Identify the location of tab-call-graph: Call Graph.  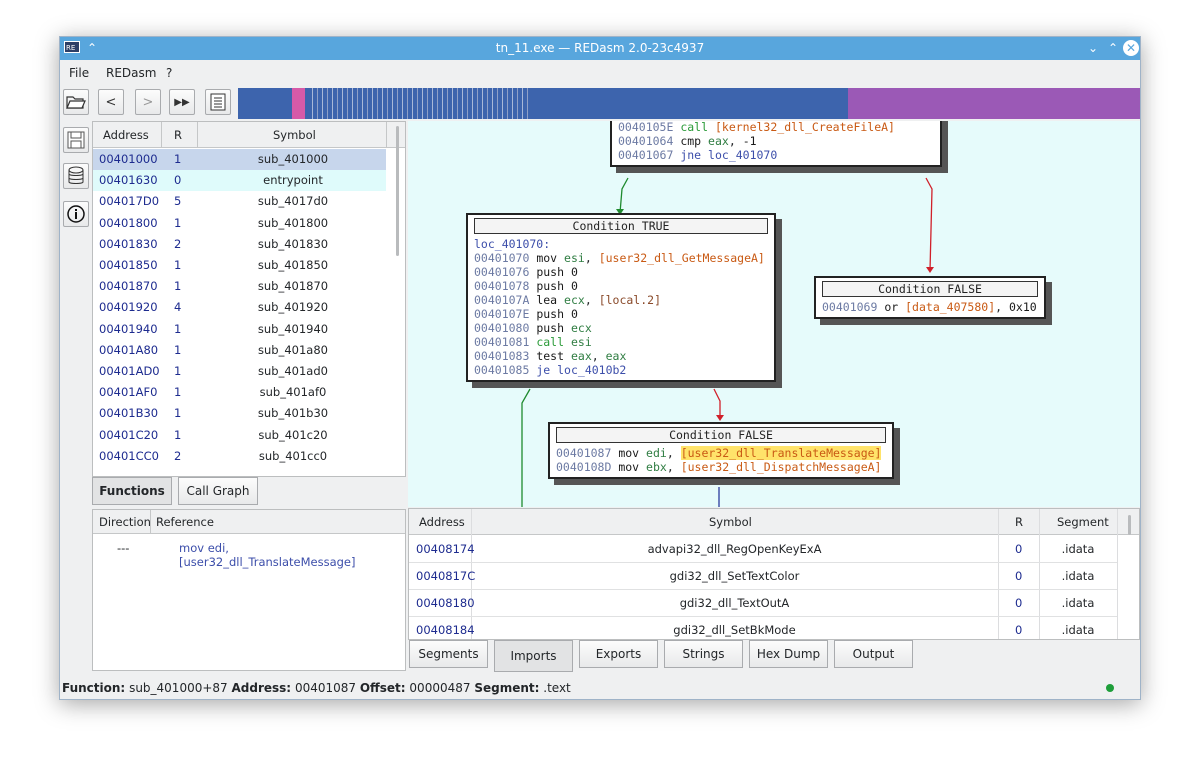
(218, 491).